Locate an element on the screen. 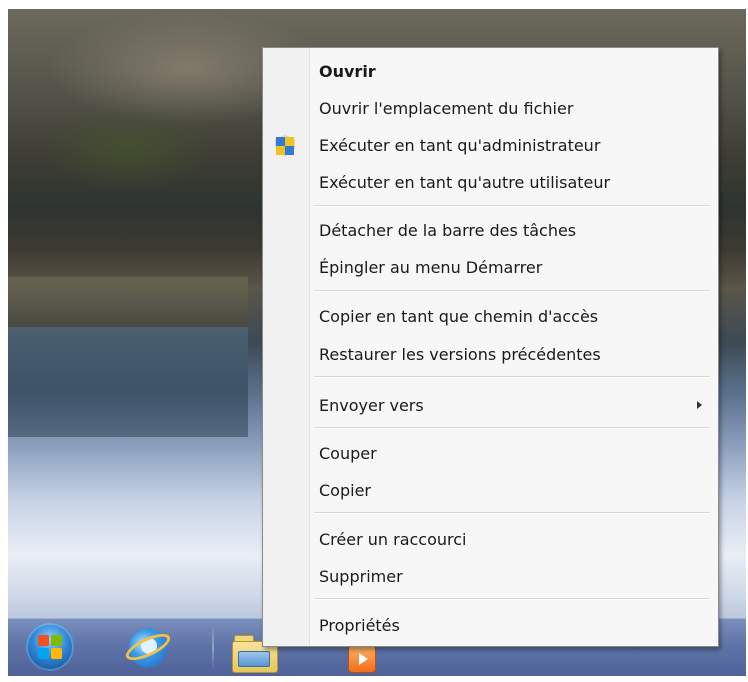 This screenshot has height=682, width=748. menu-item-label: Ouvrir is located at coordinates (347, 71).